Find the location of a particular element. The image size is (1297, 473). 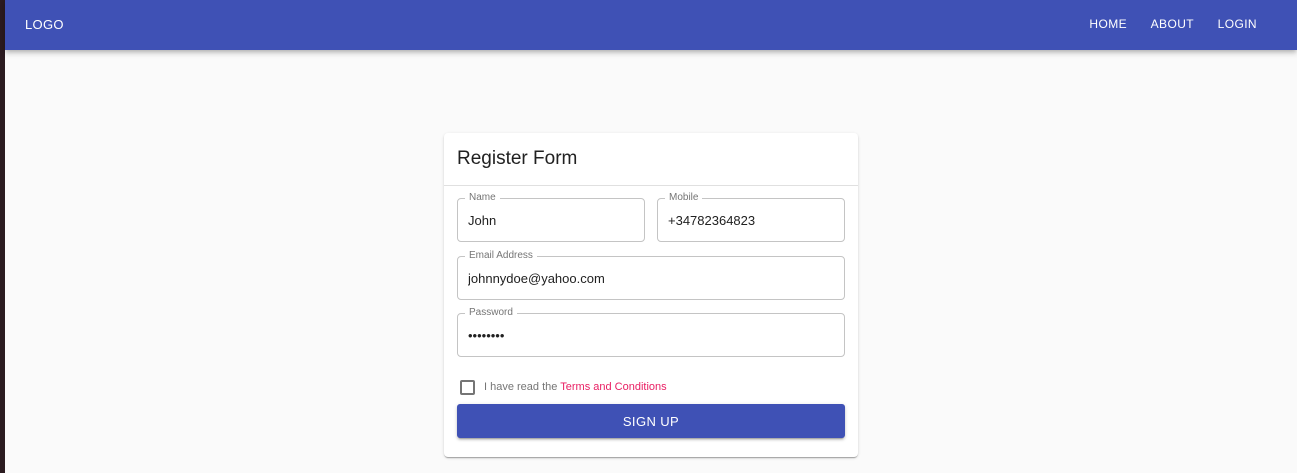

terms-label: I have read the Terms and Conditions is located at coordinates (575, 387).